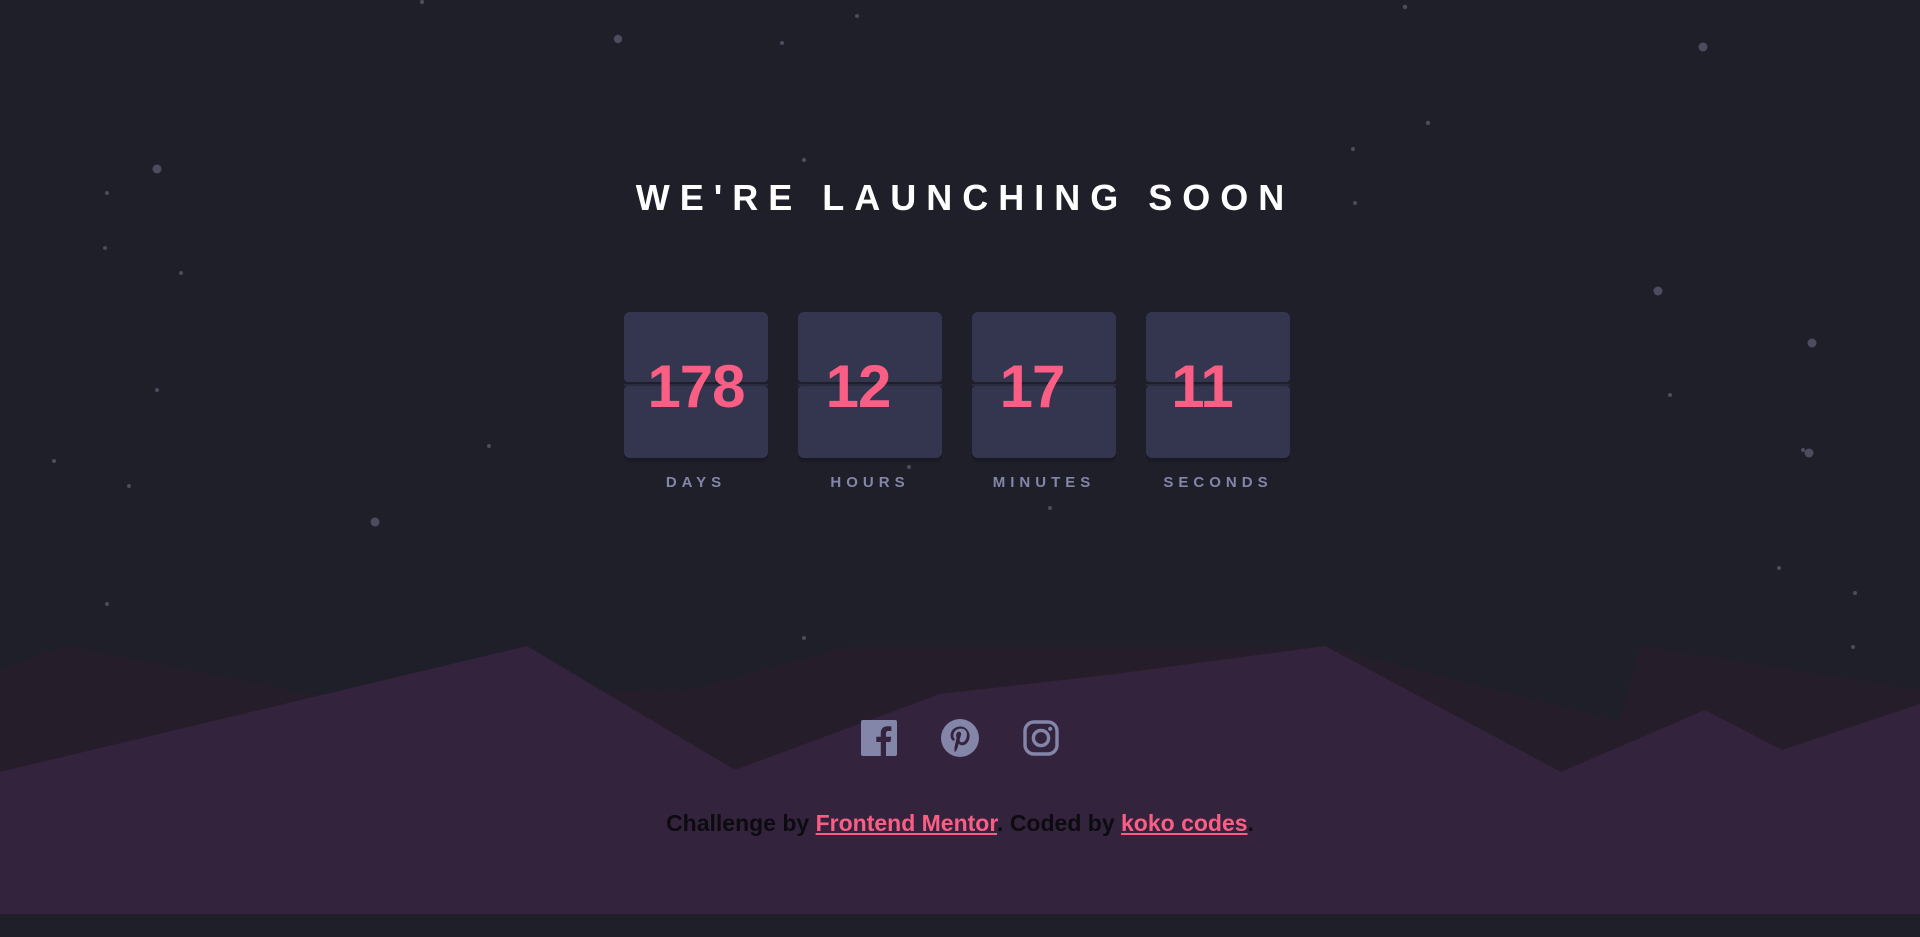 The height and width of the screenshot is (937, 1920). I want to click on seconds-label: SECONDS, so click(1218, 482).